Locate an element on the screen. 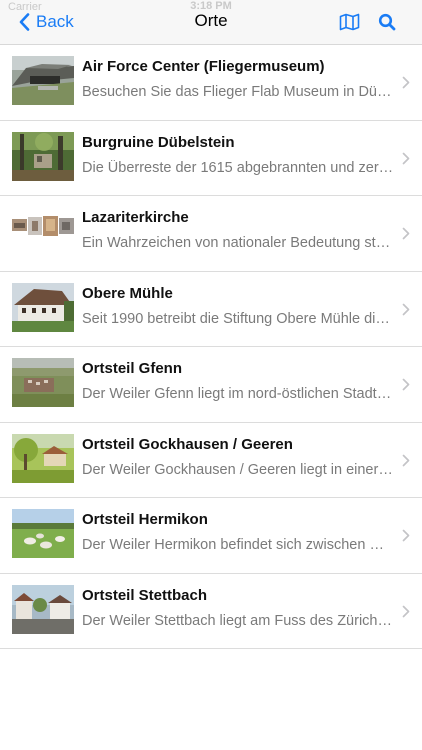 The width and height of the screenshot is (422, 750). tree-village-photo-image is located at coordinates (43, 458).